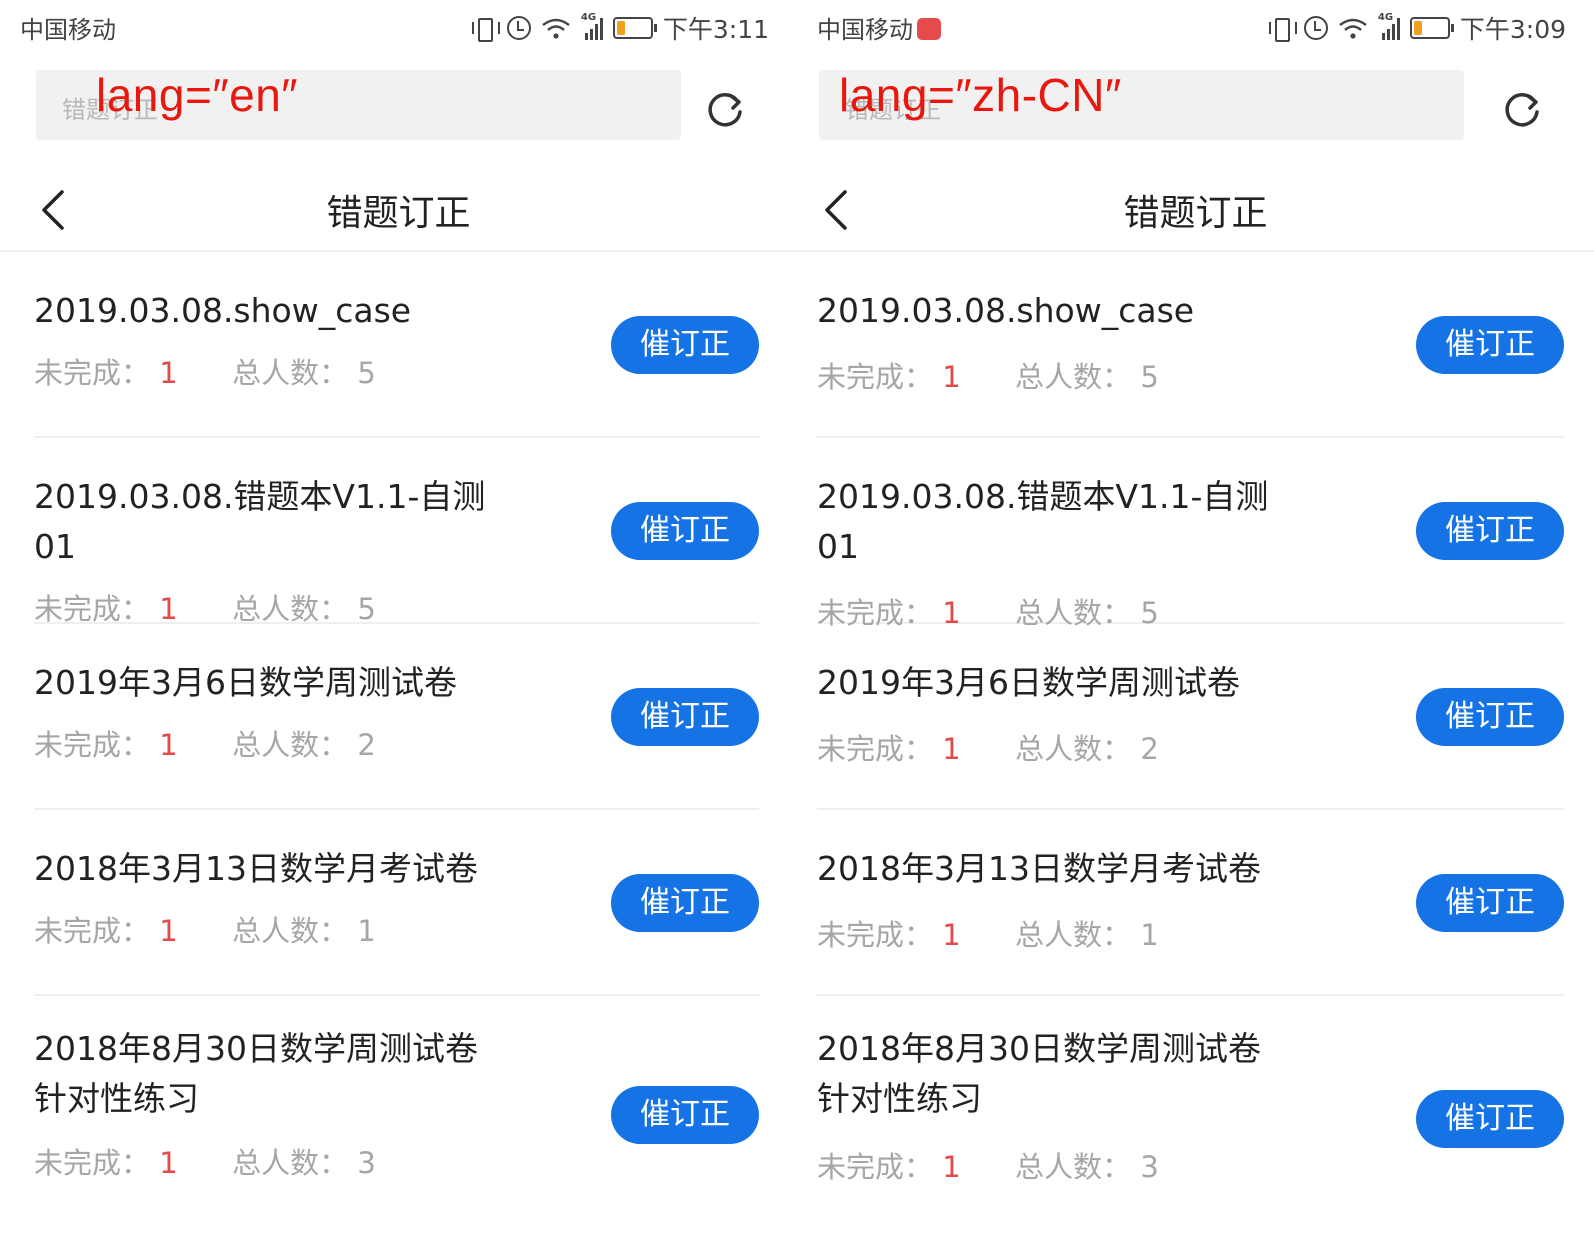  What do you see at coordinates (980, 95) in the screenshot?
I see `lang-annotation: lang=″zh-CN″` at bounding box center [980, 95].